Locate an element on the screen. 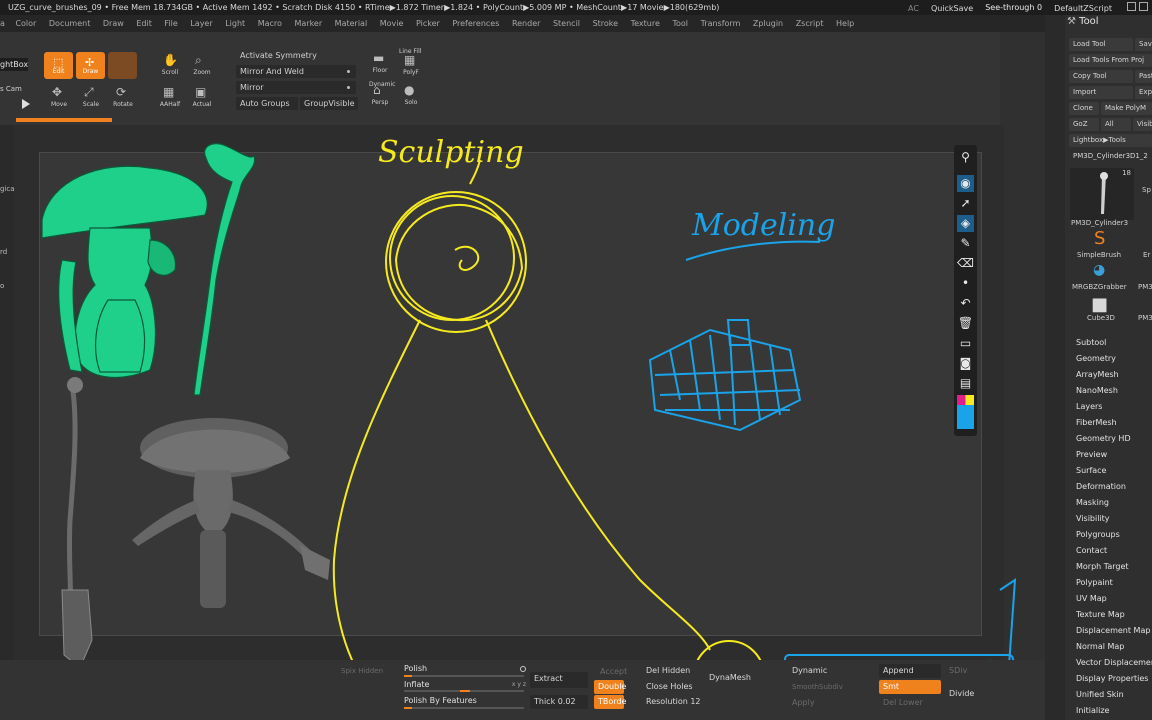  mrgbzgrabber-thumbnail: ◕ is located at coordinates (1102, 273).